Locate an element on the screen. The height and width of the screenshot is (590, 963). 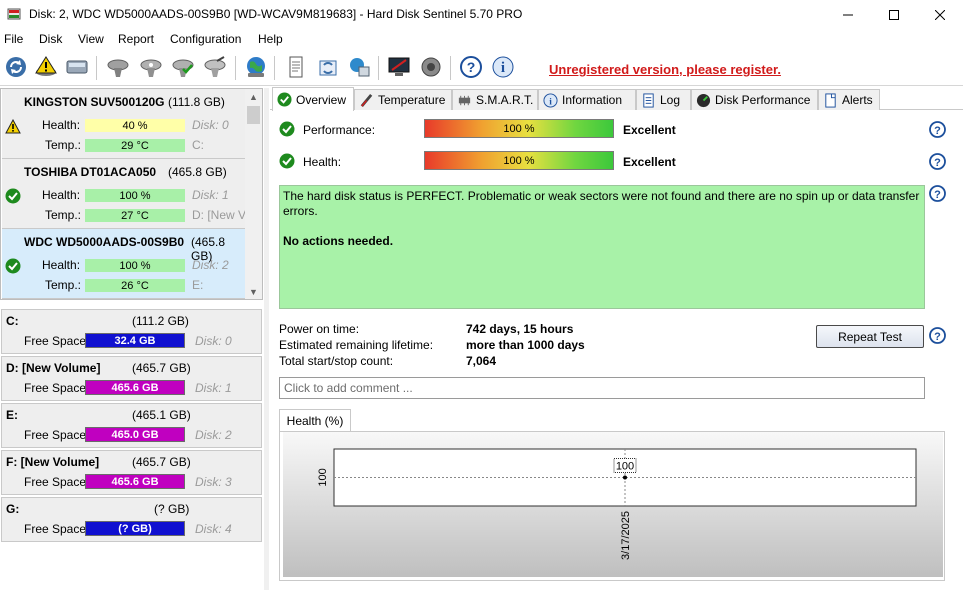
svg-text: i is located at coordinates (550, 102).